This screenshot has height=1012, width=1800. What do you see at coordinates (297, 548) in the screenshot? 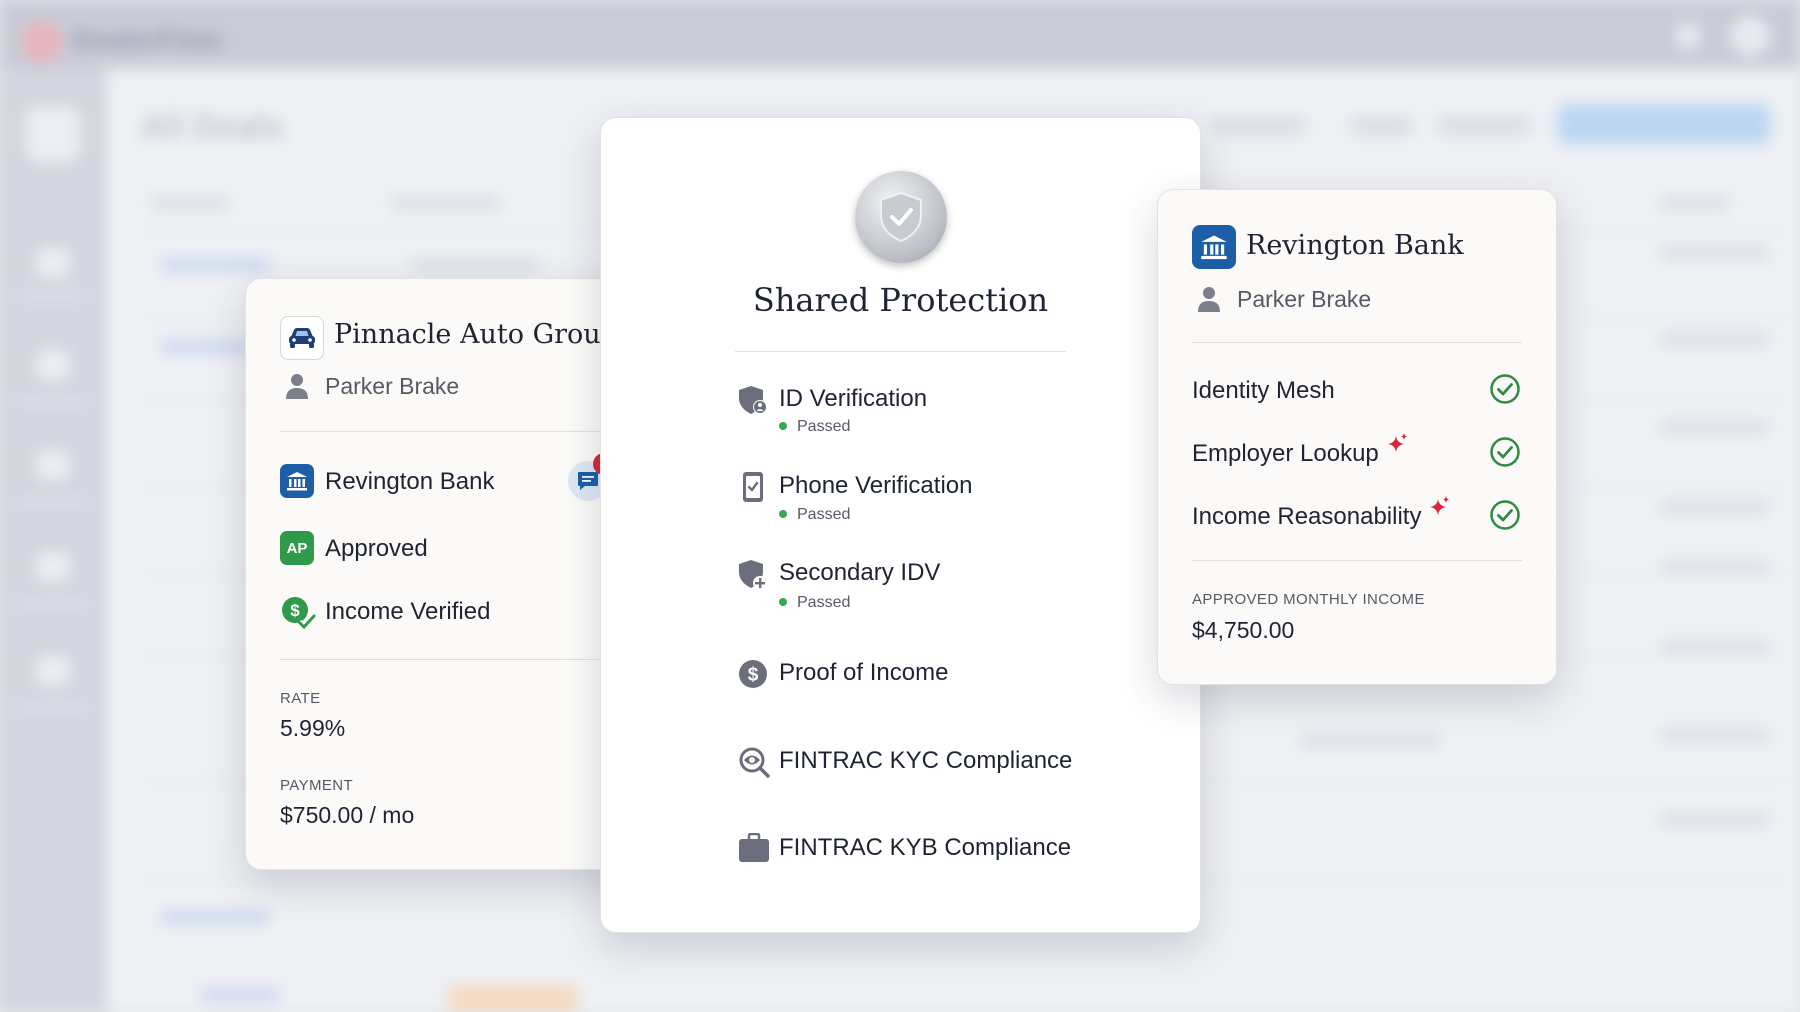
I see `approved-badge-icon: AP` at bounding box center [297, 548].